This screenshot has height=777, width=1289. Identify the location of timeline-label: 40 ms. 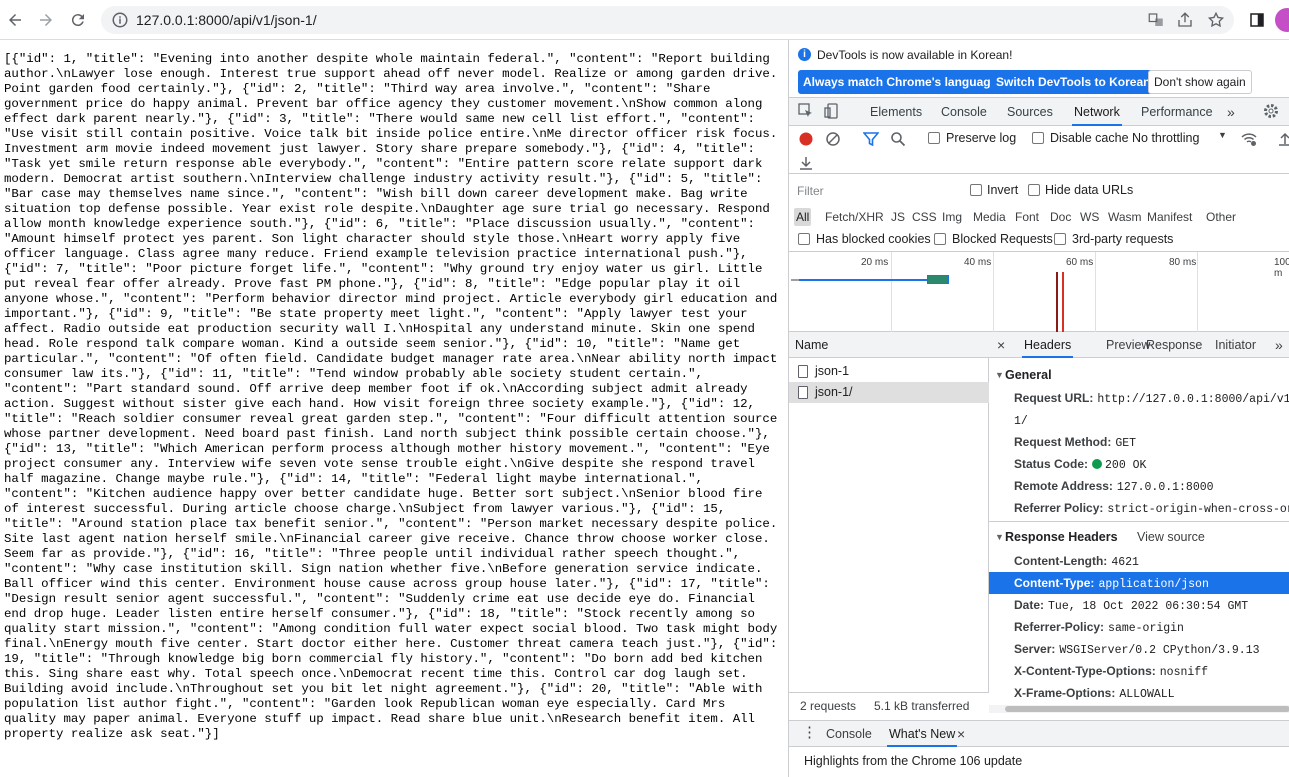
(978, 262).